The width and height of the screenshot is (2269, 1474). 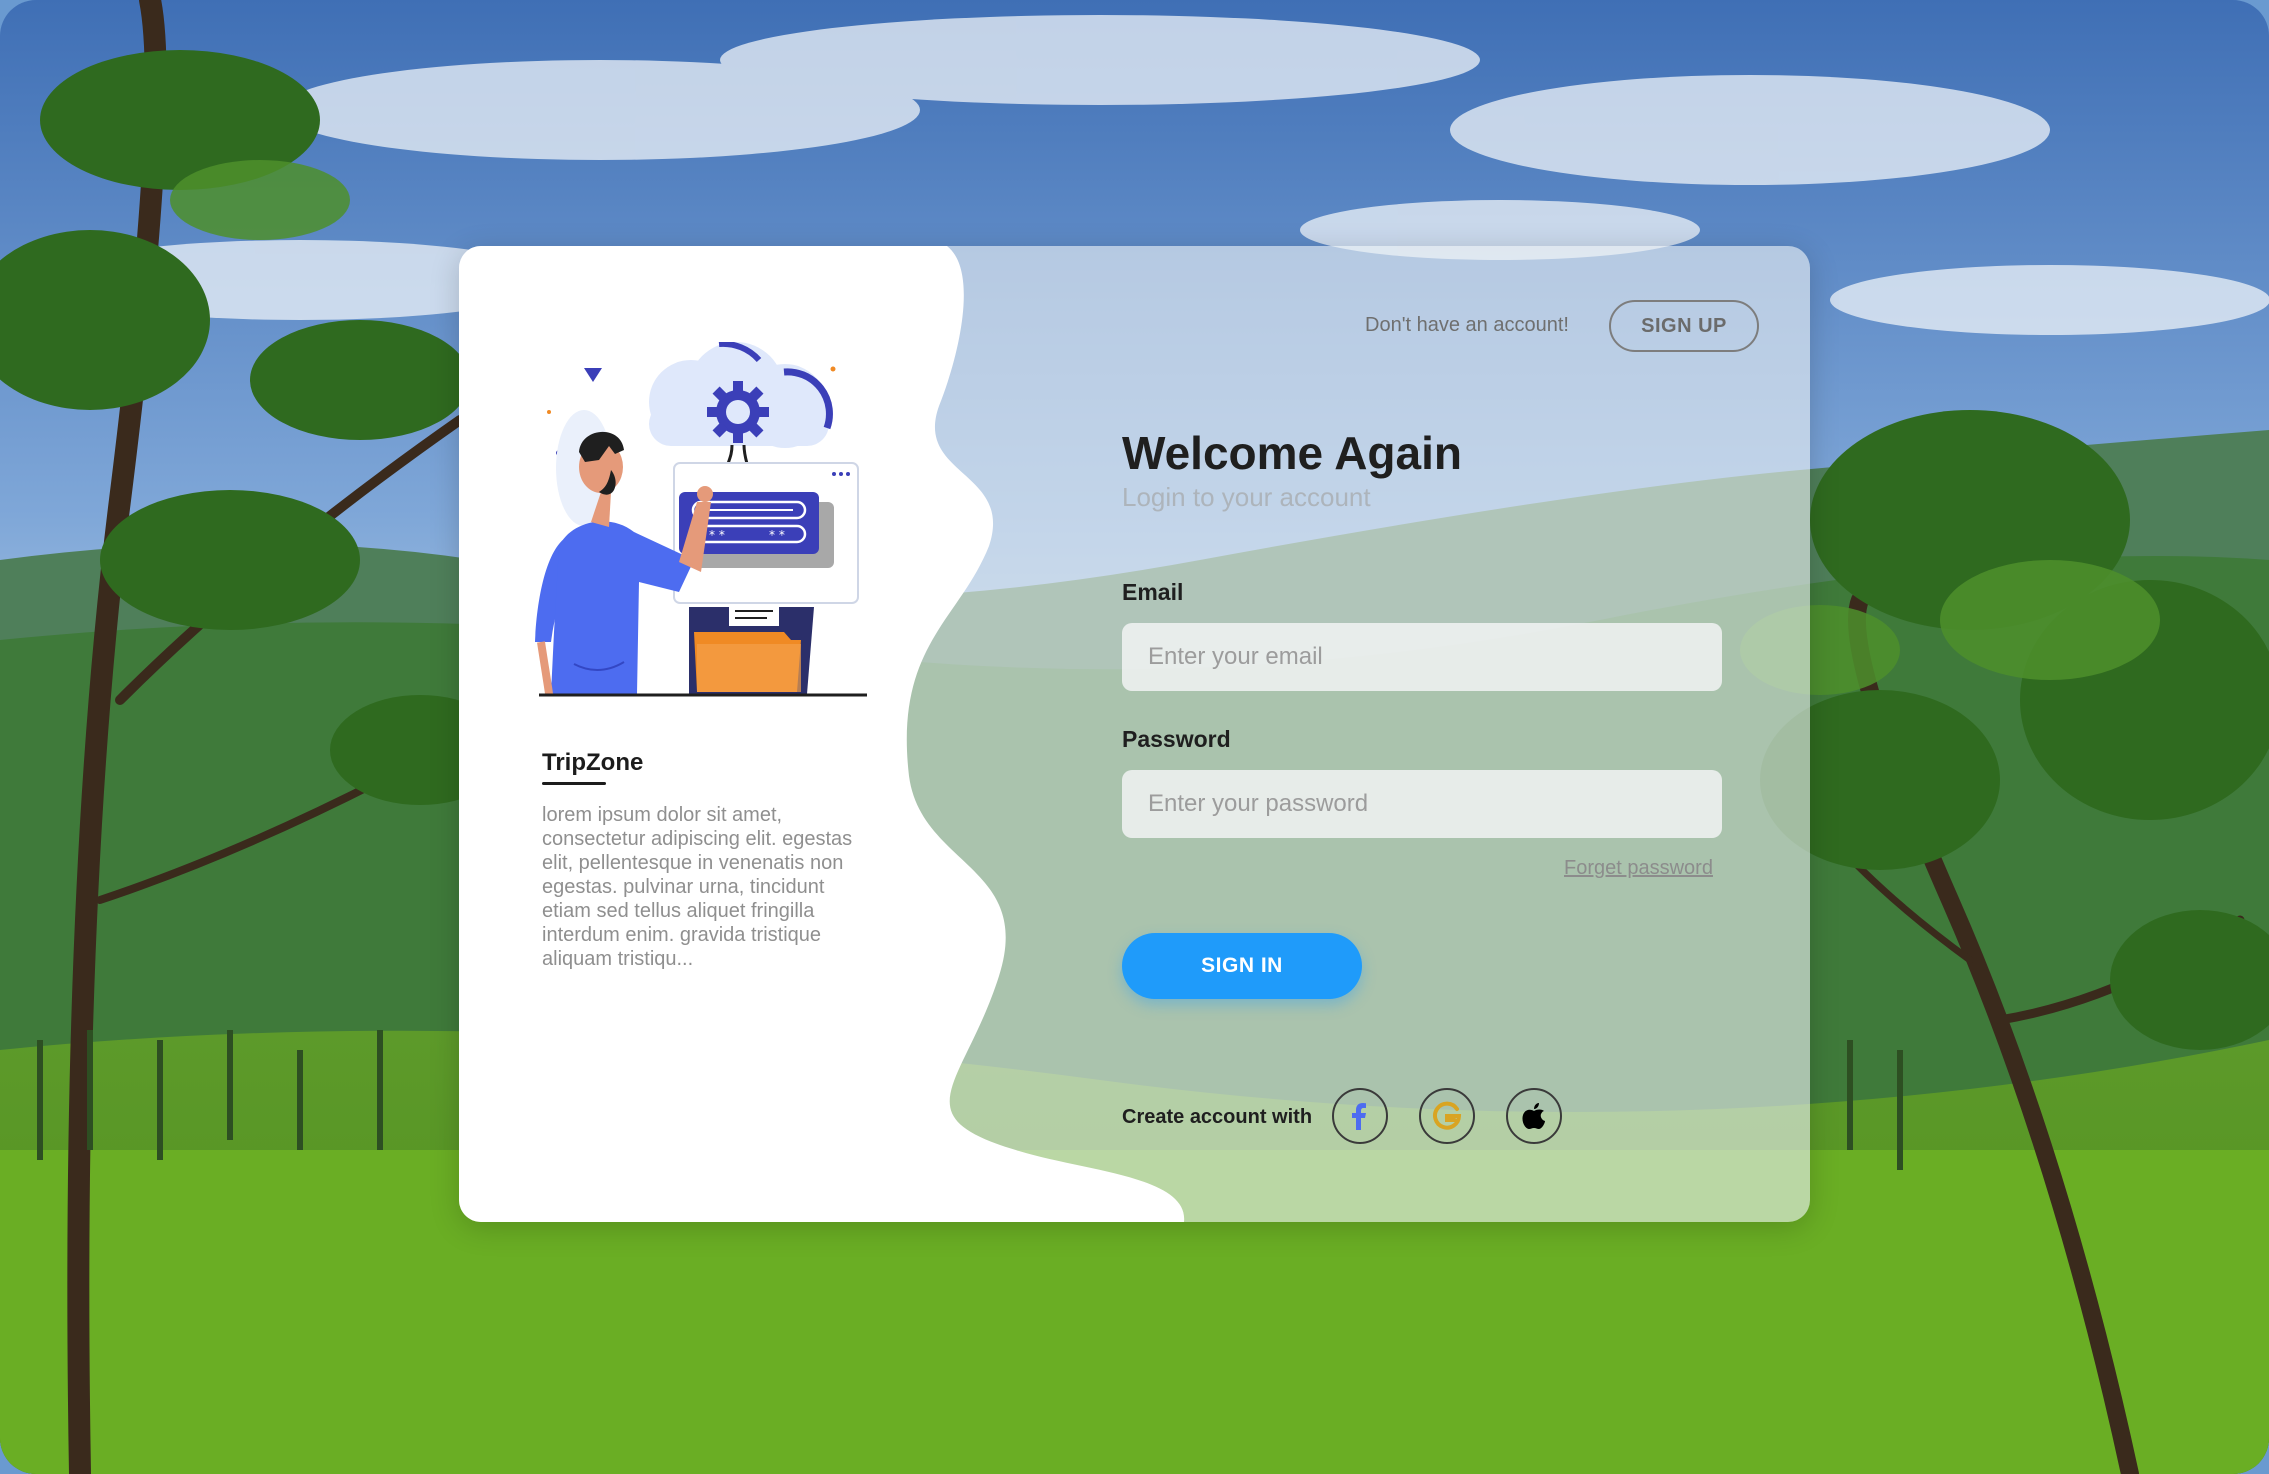 I want to click on password-field, so click(x=1422, y=804).